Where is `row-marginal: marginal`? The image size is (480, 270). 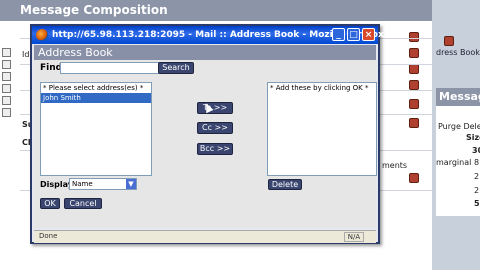 row-marginal: marginal is located at coordinates (454, 162).